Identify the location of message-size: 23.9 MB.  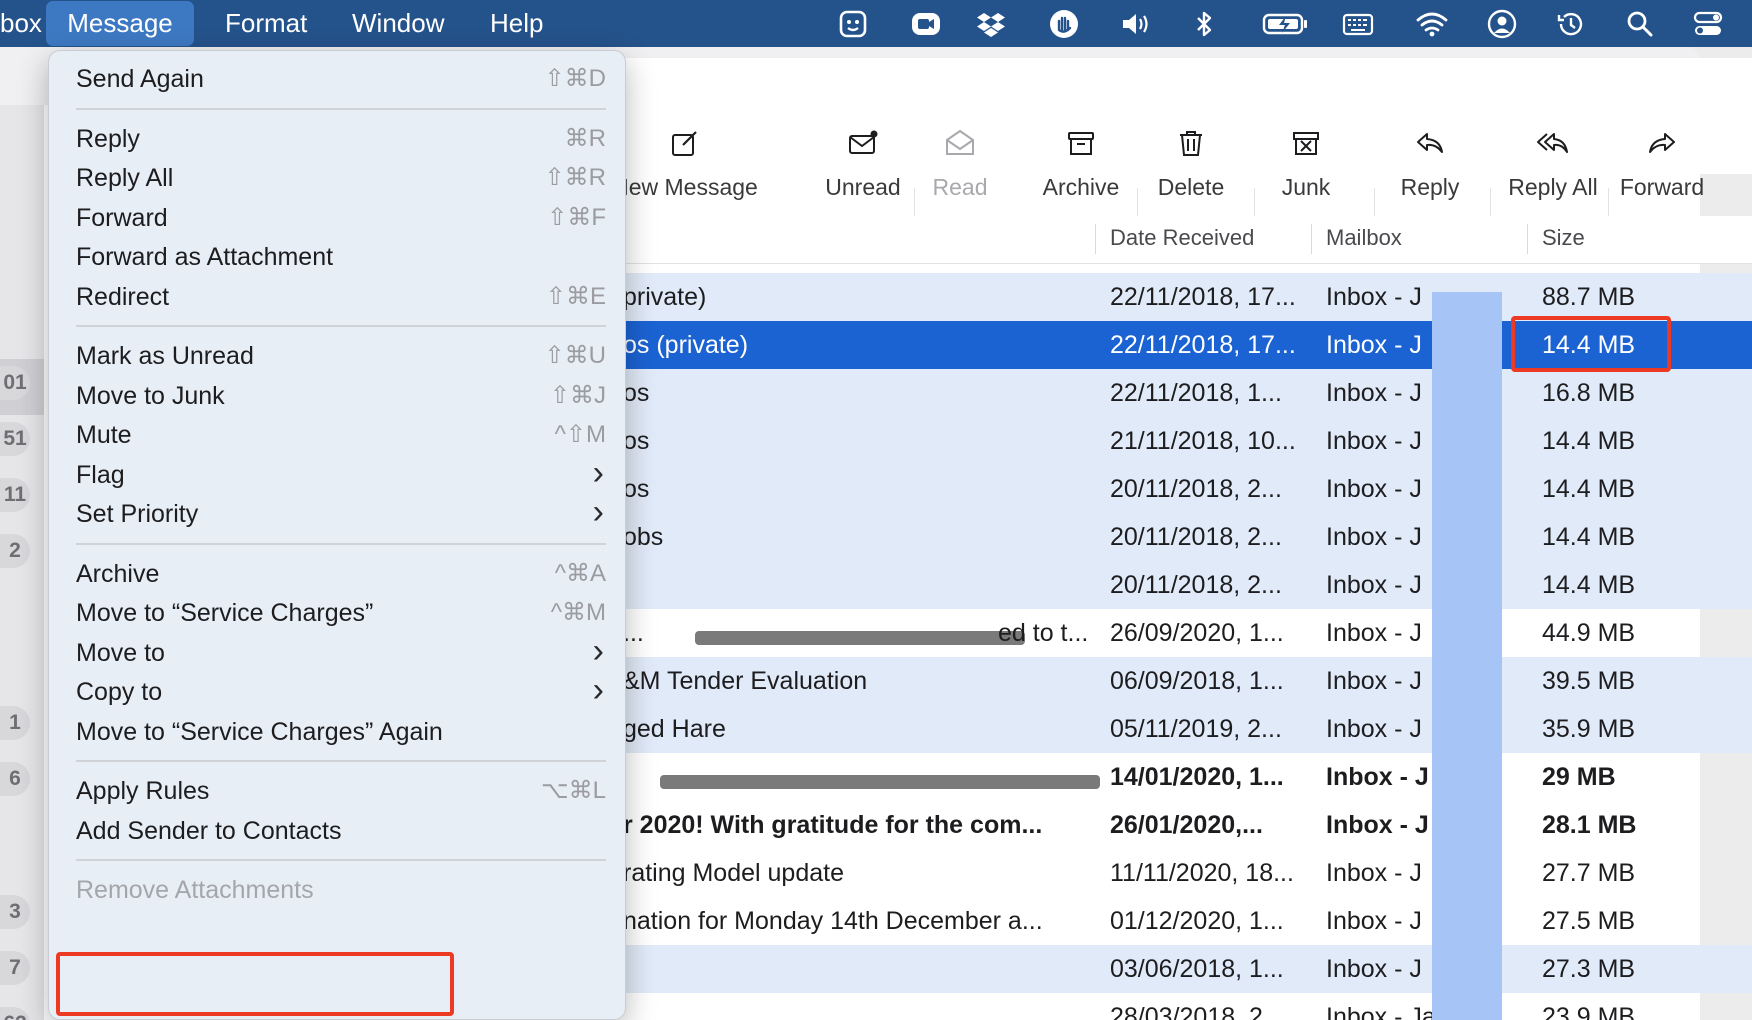
(1589, 1011).